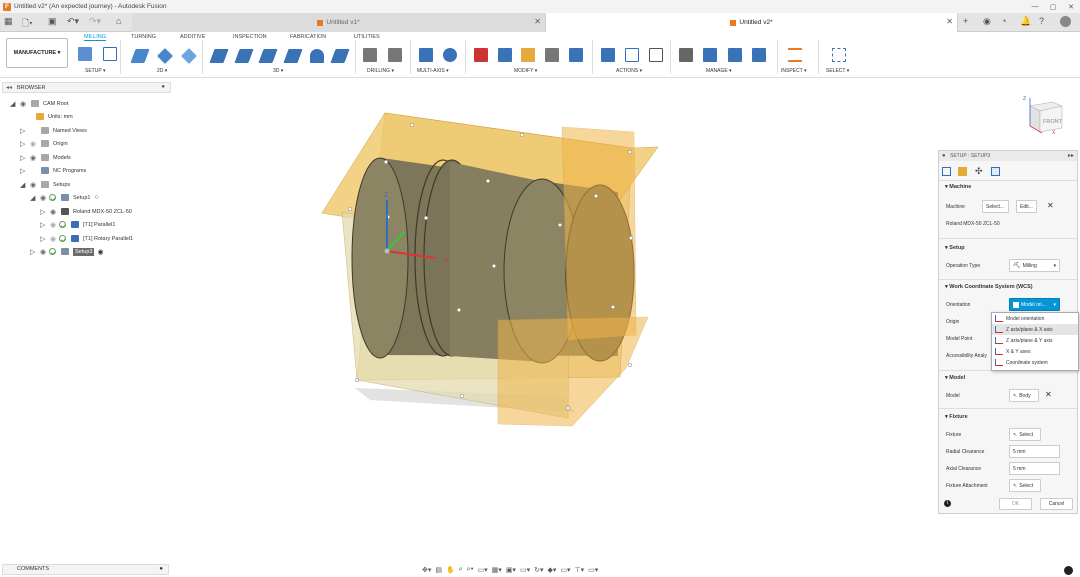  What do you see at coordinates (1053, 7) in the screenshot?
I see `maximize-button: ▢` at bounding box center [1053, 7].